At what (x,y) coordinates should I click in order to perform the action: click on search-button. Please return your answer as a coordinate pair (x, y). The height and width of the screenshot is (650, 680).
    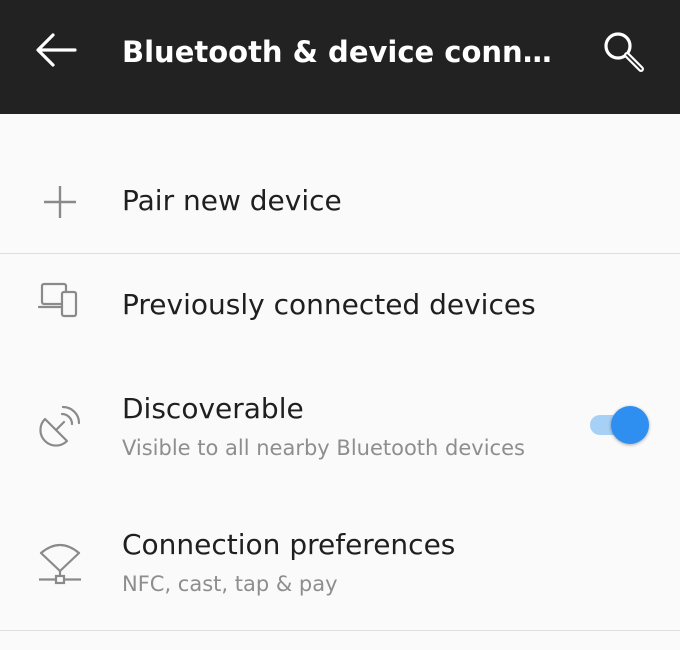
    Looking at the image, I should click on (624, 52).